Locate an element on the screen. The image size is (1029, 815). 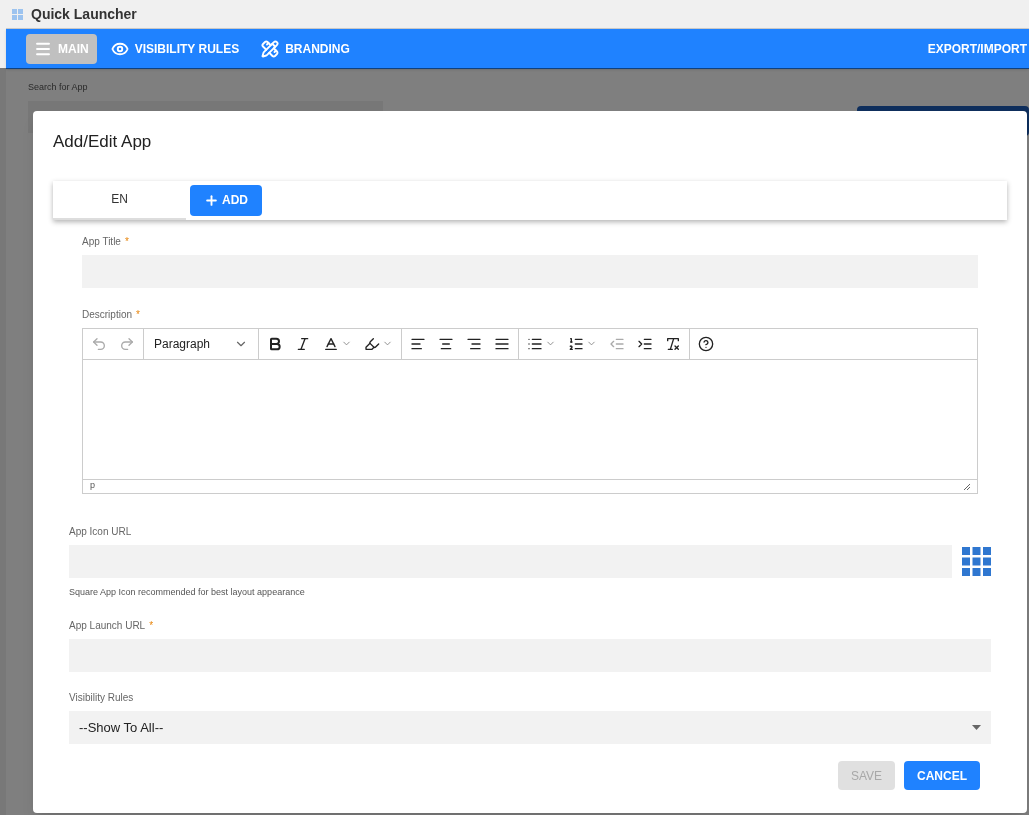
grid-icon is located at coordinates (976, 561).